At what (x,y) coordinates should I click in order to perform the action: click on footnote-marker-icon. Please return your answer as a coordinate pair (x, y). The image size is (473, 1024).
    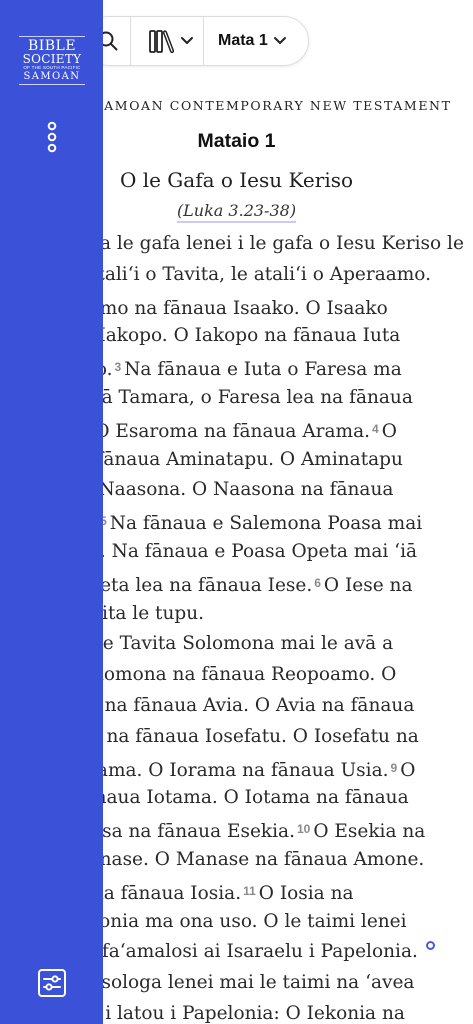
    Looking at the image, I should click on (430, 946).